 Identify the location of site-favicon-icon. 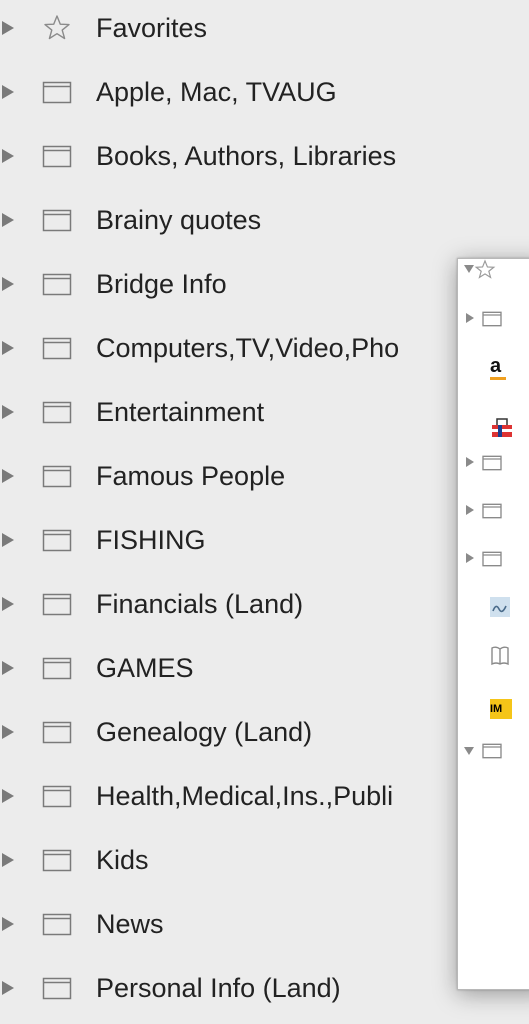
(500, 607).